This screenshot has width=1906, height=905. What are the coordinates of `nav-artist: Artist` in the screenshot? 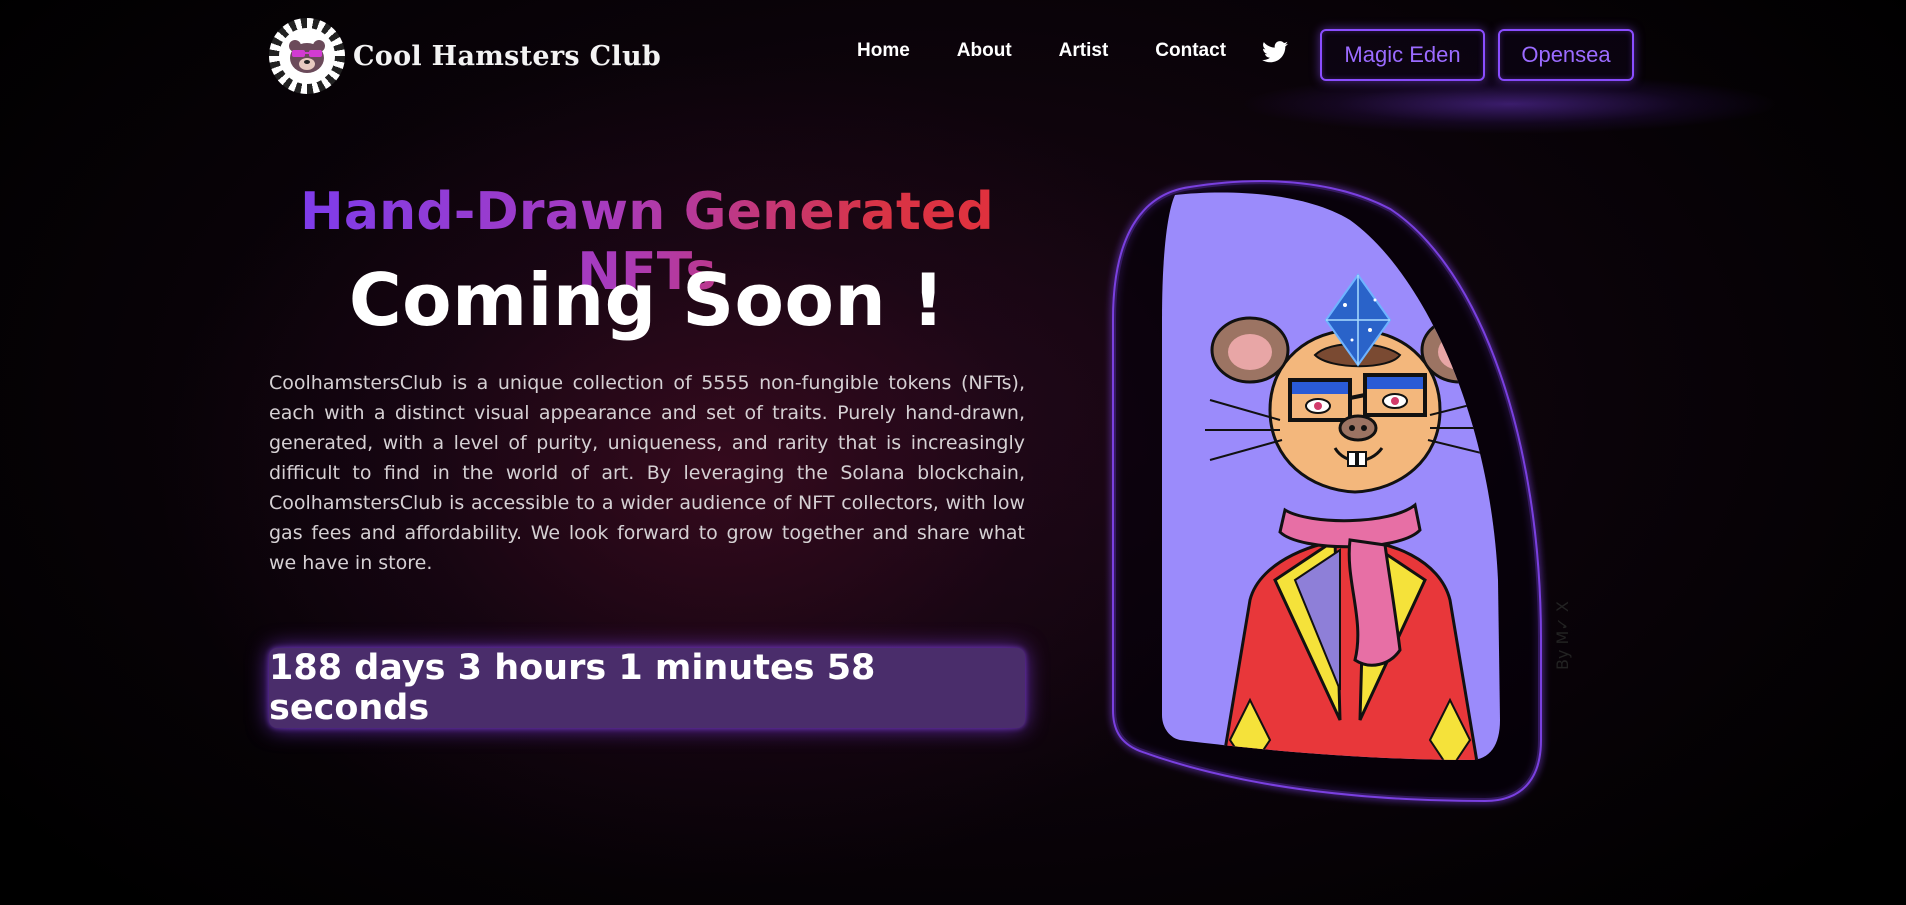 It's located at (1084, 51).